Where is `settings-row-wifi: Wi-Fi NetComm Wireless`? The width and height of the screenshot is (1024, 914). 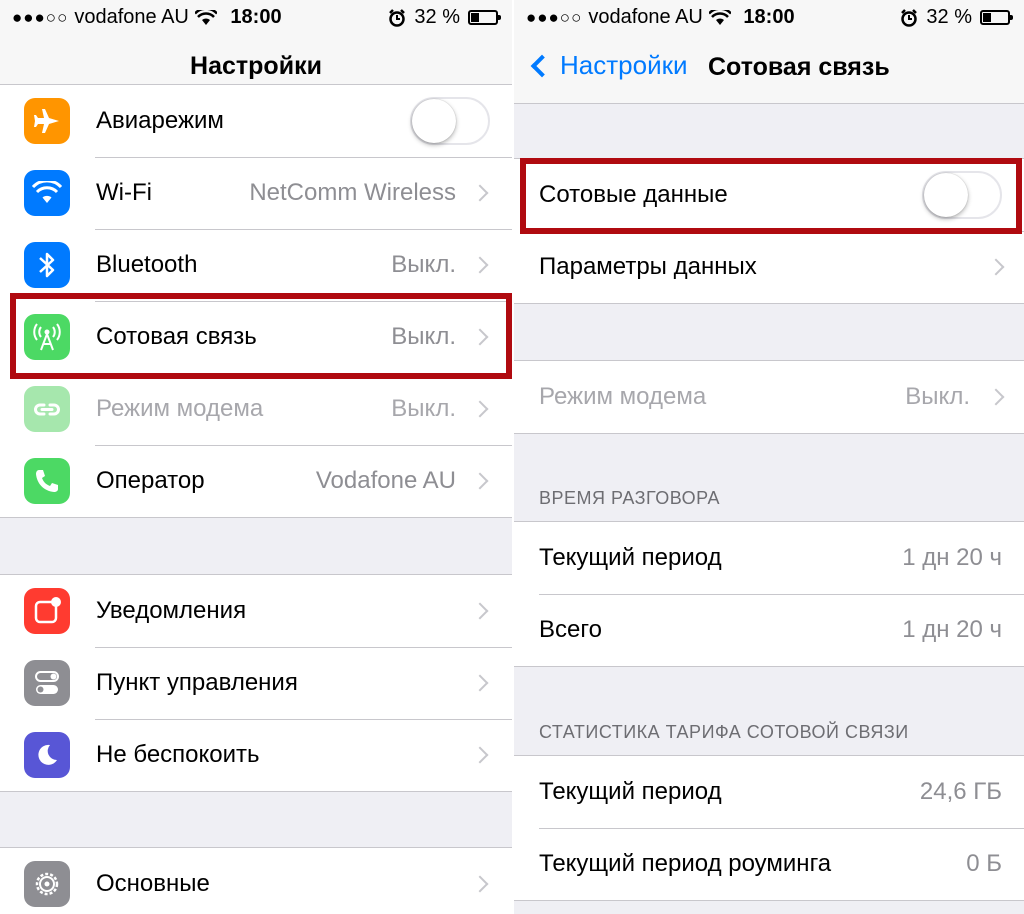 settings-row-wifi: Wi-Fi NetComm Wireless is located at coordinates (256, 193).